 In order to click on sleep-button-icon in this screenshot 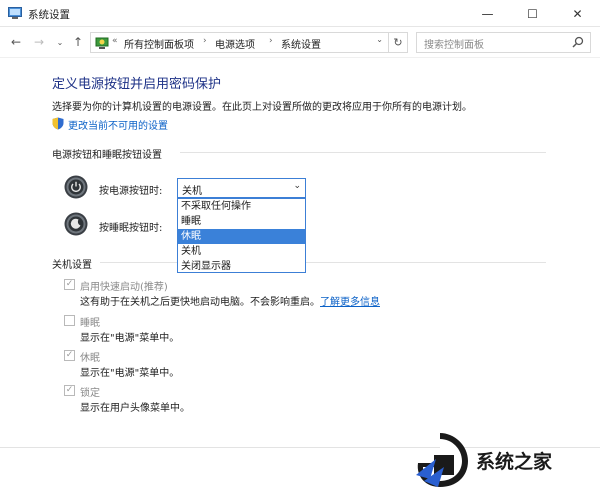, I will do `click(76, 224)`.